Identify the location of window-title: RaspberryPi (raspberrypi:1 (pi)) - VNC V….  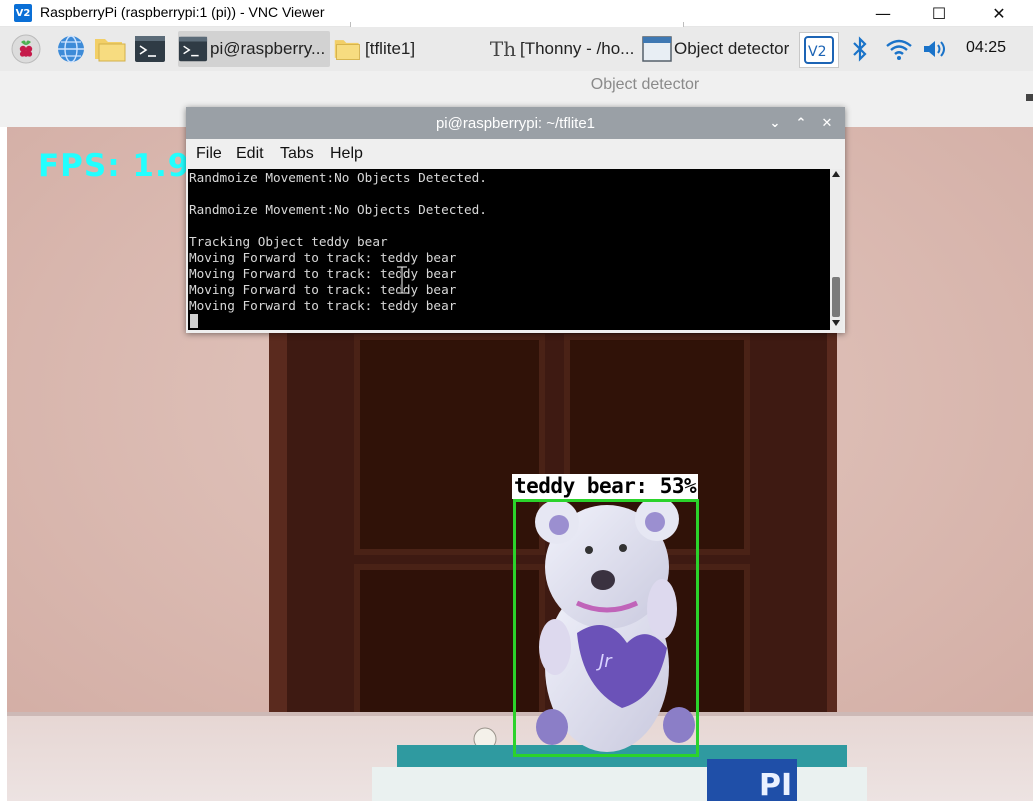
(182, 12).